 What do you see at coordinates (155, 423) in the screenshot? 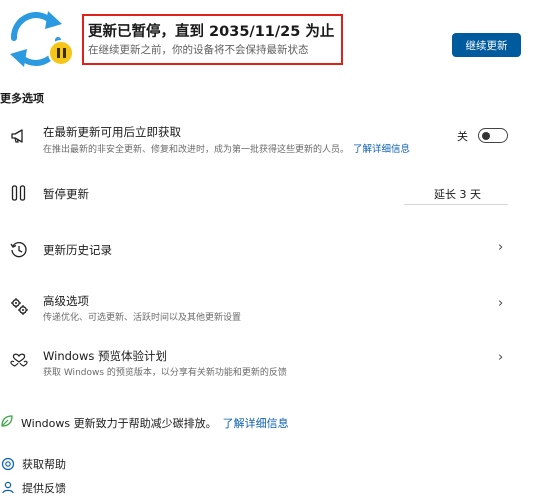
I see `carbon-note: Windows 更新致力于帮助减少碳排放。 了解详细信息` at bounding box center [155, 423].